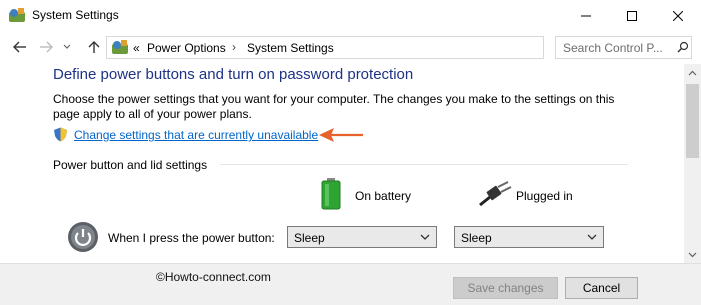  What do you see at coordinates (331, 194) in the screenshot?
I see `battery-icon` at bounding box center [331, 194].